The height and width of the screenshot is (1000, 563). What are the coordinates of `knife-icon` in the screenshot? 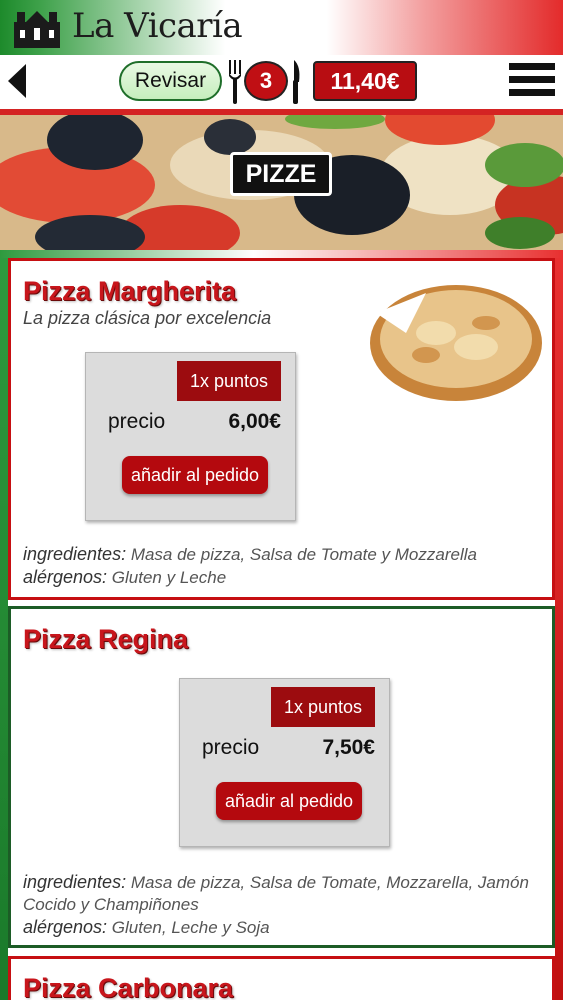 It's located at (296, 82).